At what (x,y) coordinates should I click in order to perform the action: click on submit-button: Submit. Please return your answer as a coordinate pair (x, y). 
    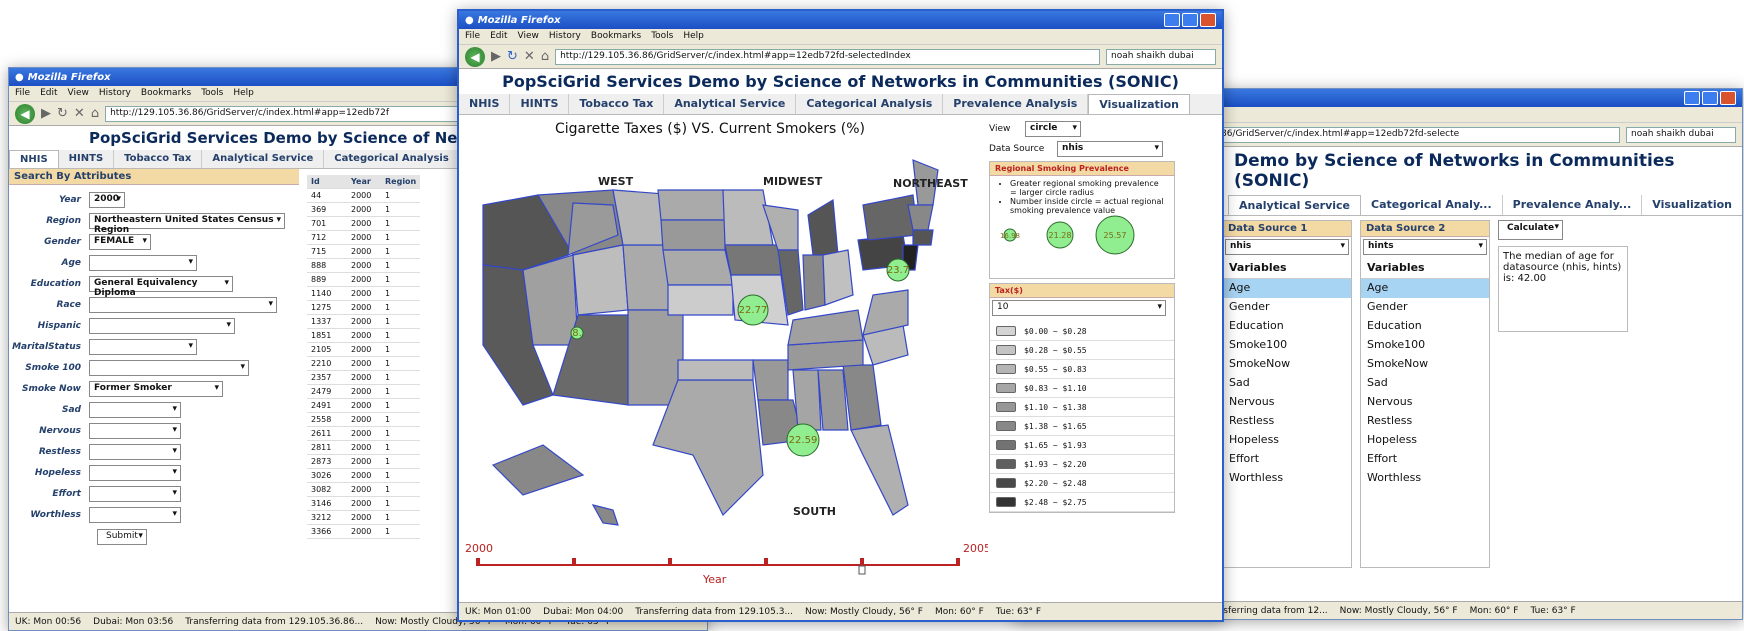
    Looking at the image, I should click on (122, 537).